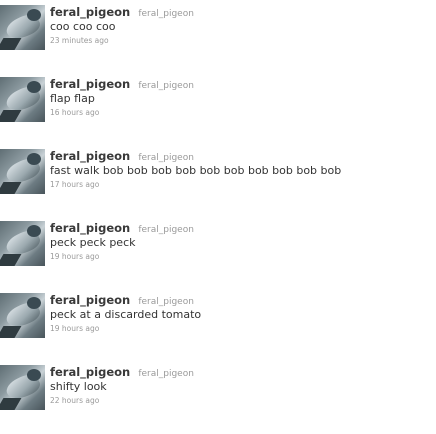  What do you see at coordinates (241, 41) in the screenshot?
I see `post-timestamp: 23 minutes ago` at bounding box center [241, 41].